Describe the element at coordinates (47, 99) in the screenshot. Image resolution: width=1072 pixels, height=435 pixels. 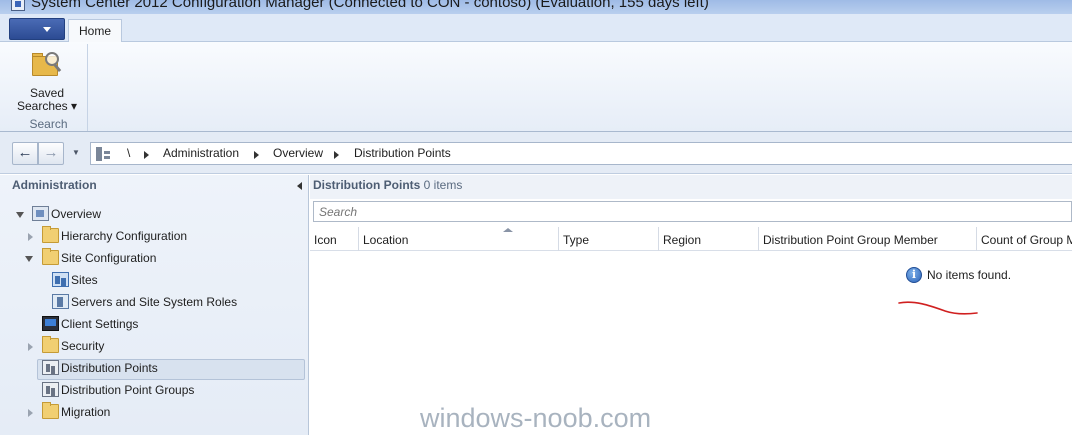
I see `saved-searches-label: Saved Searches ▾` at that location.